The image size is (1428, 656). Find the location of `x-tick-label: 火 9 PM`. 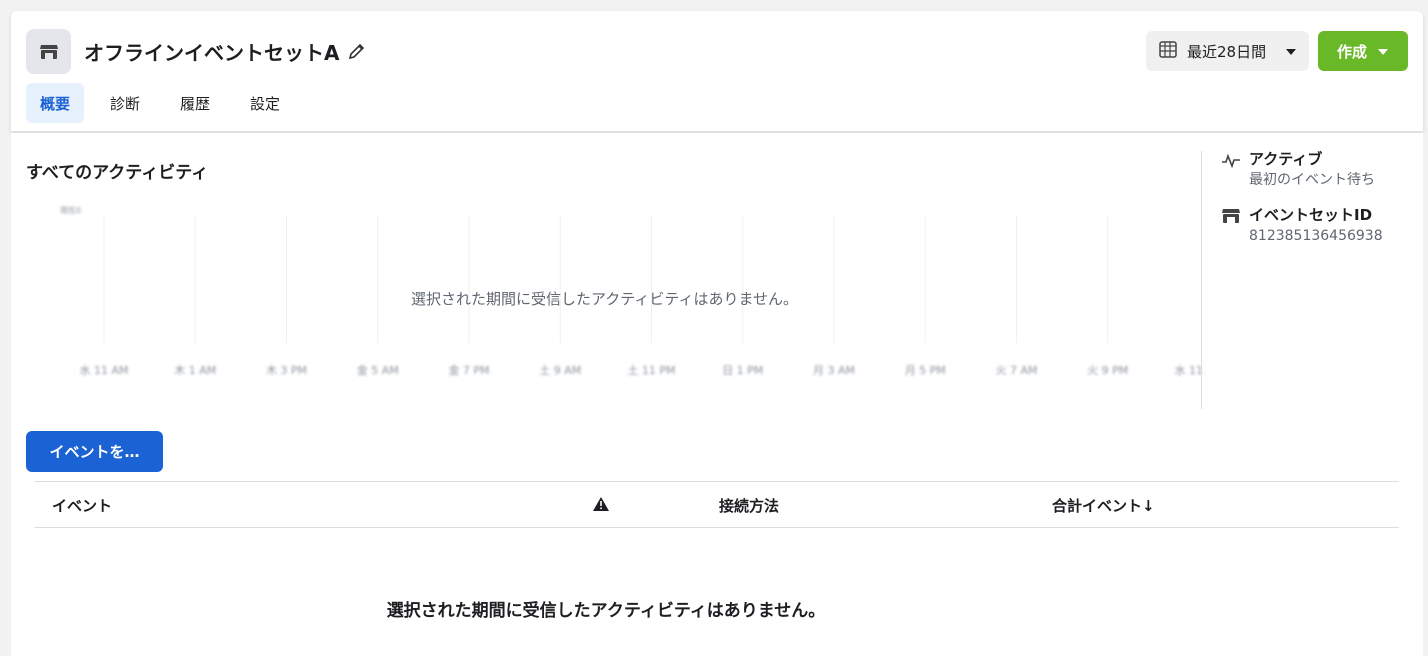

x-tick-label: 火 9 PM is located at coordinates (1107, 370).